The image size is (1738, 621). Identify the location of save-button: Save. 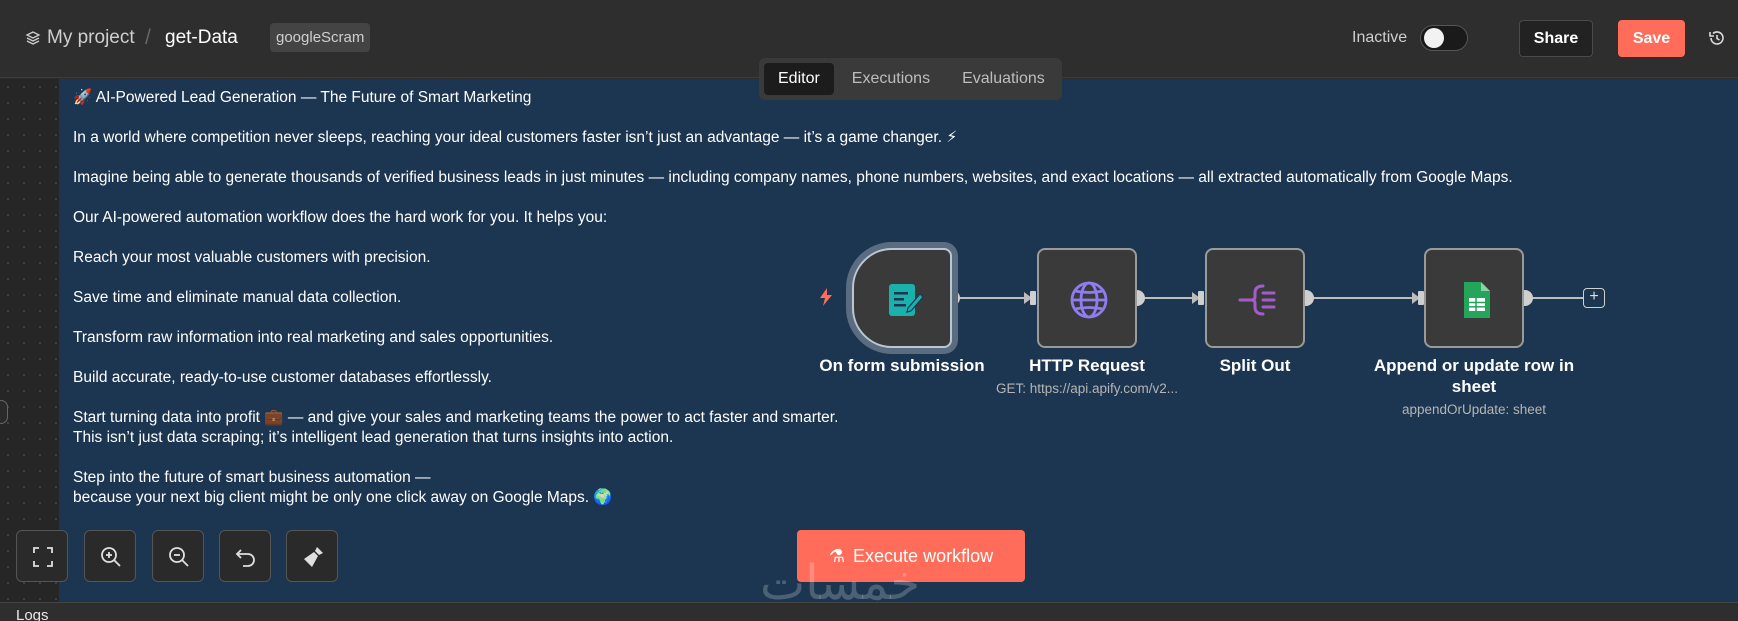
(1651, 38).